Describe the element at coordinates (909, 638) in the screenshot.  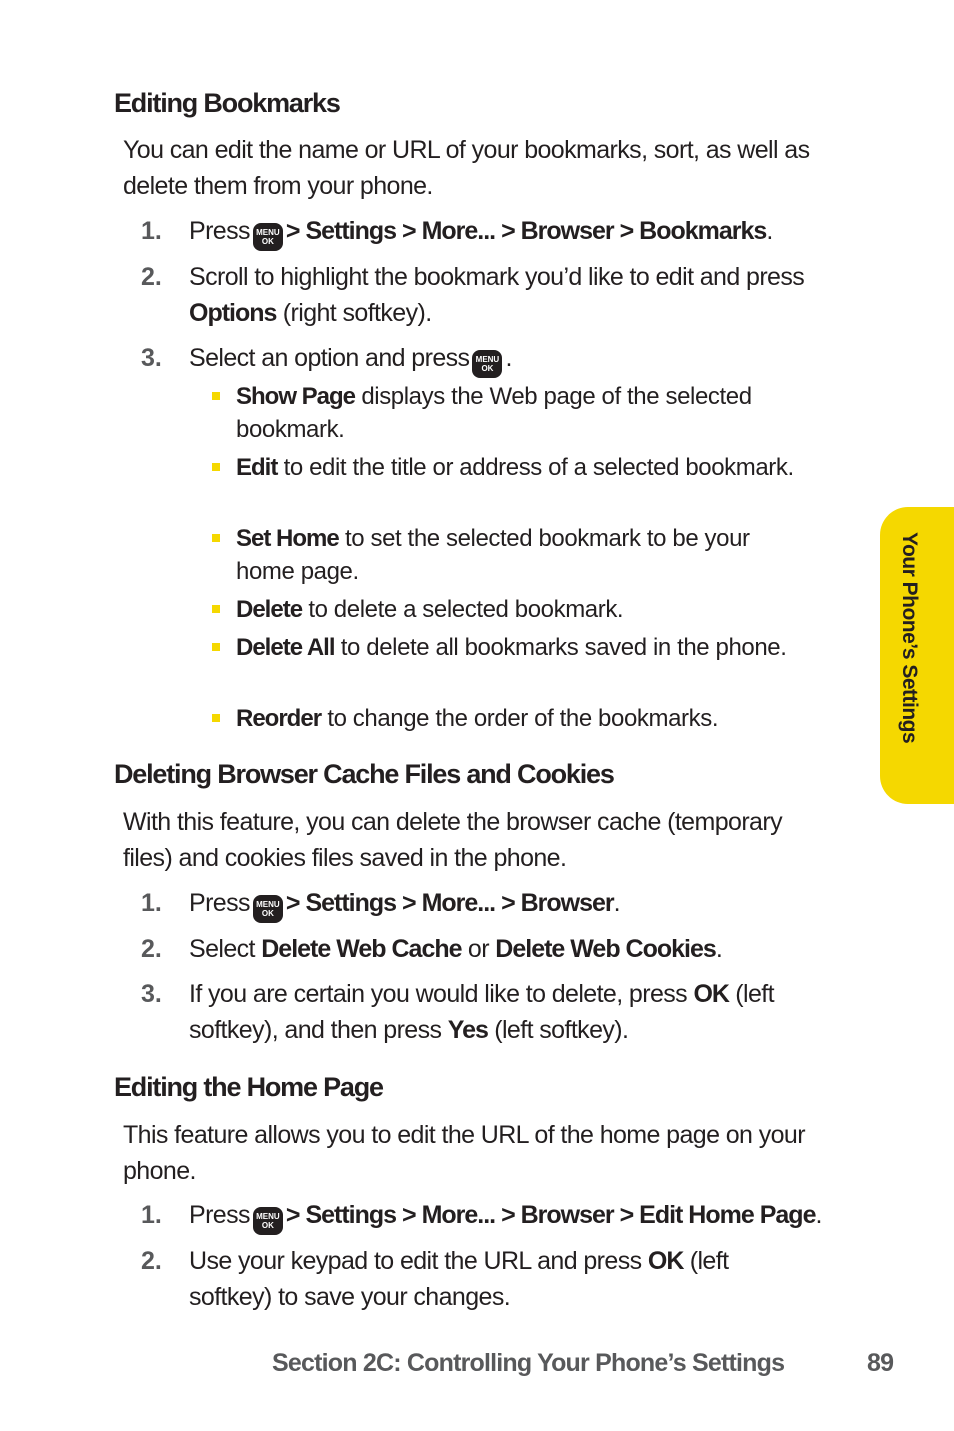
I see `section-tab-label: Your Phone’s Settings` at that location.